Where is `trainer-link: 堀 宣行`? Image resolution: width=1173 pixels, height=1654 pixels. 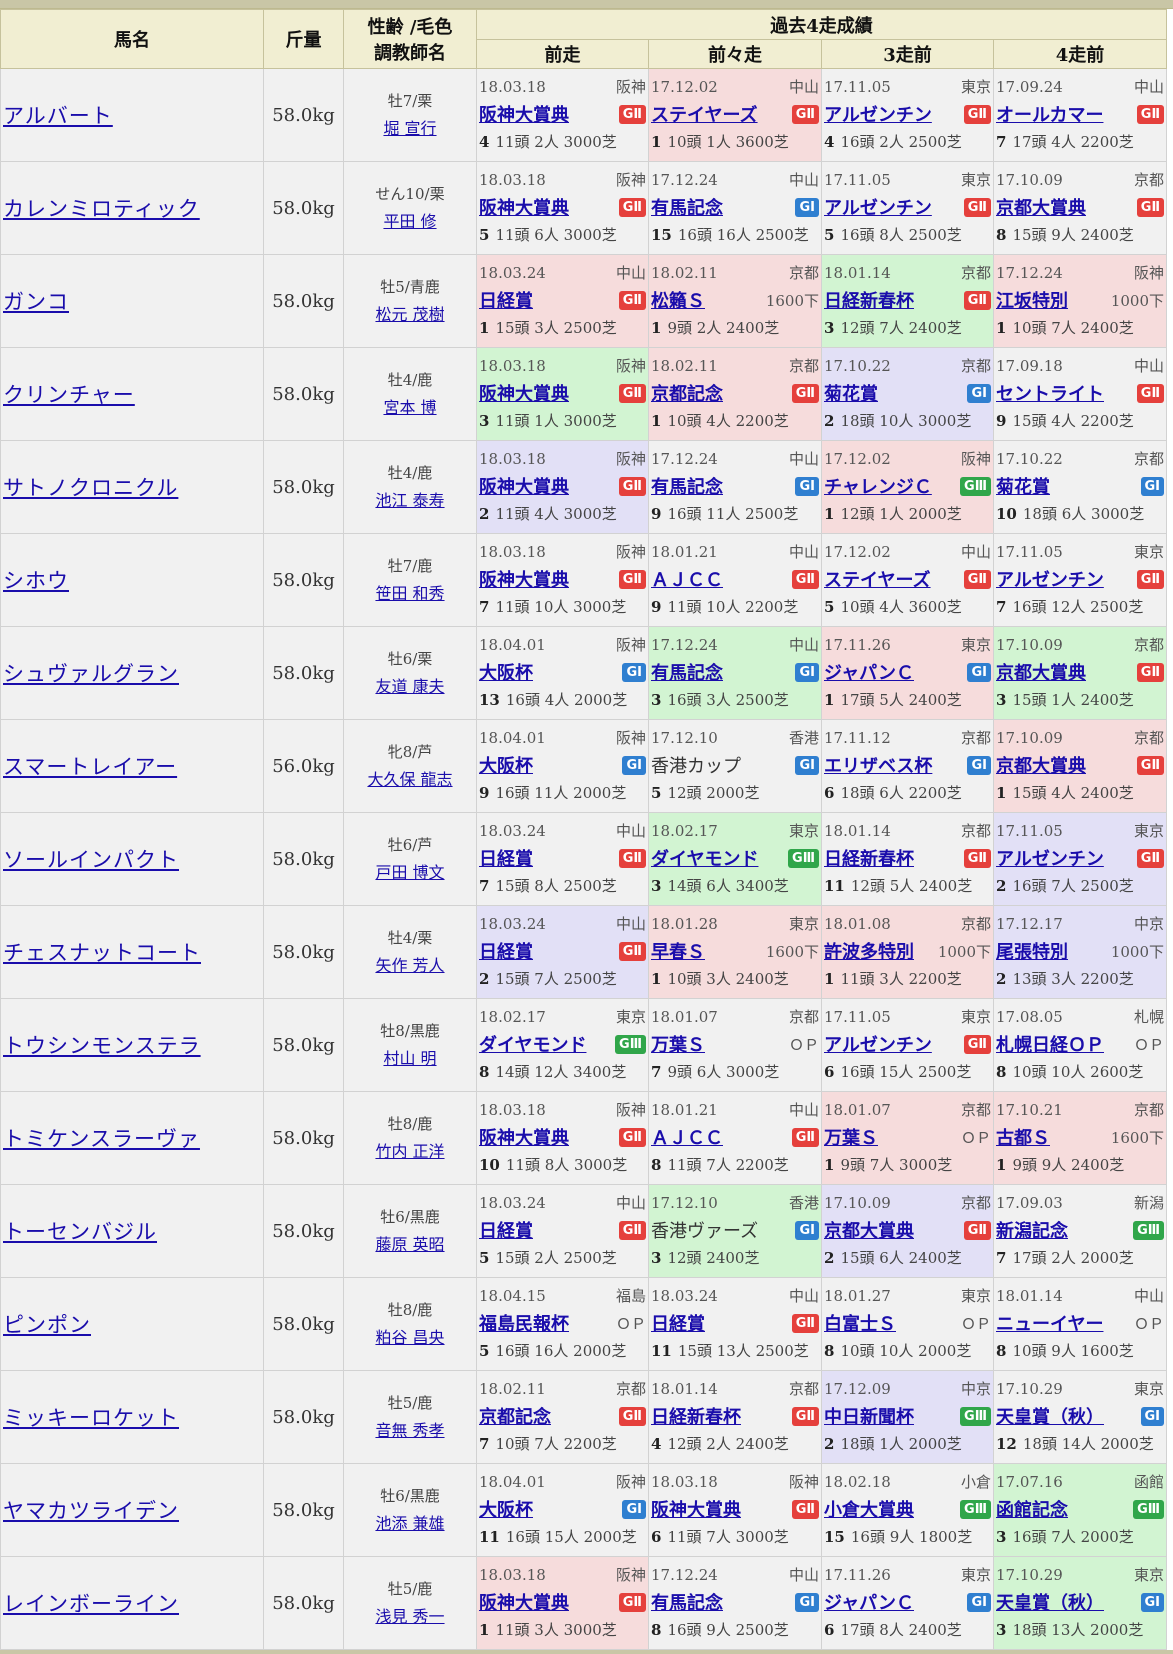
trainer-link: 堀 宣行 is located at coordinates (409, 128).